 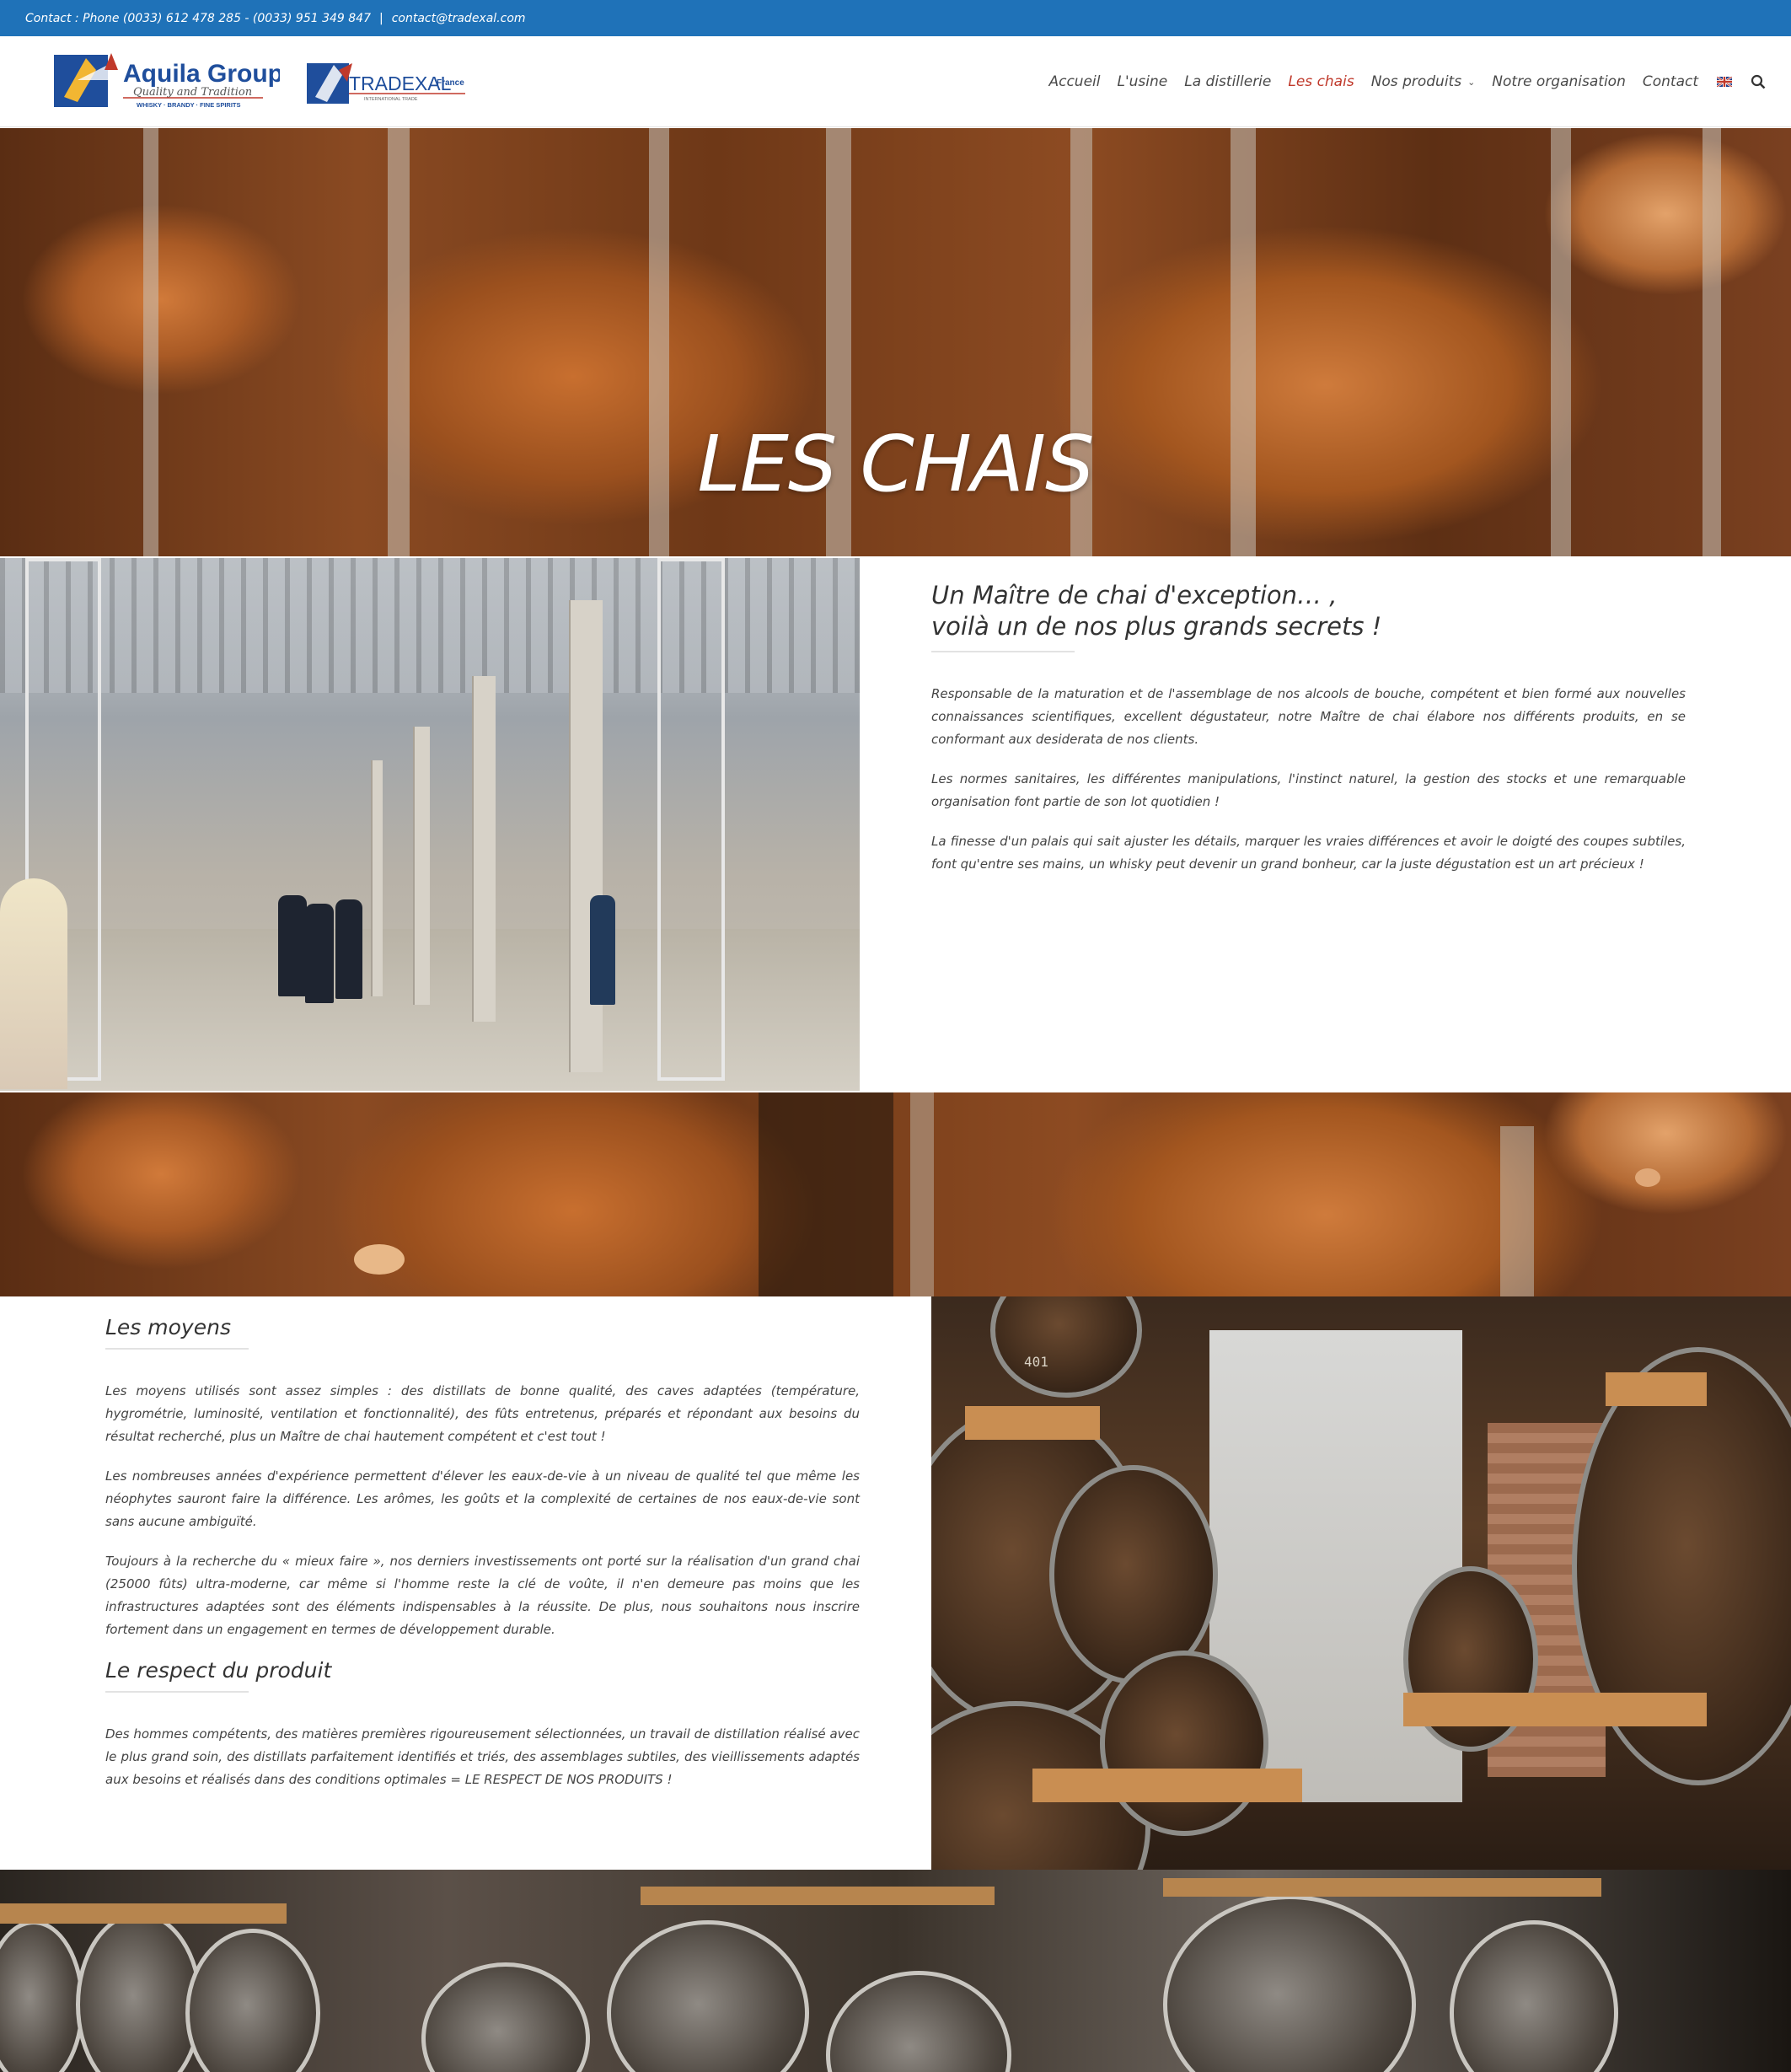 What do you see at coordinates (1156, 626) in the screenshot?
I see `maitre-heading-line2: voilà un de nos plus grands secrets !` at bounding box center [1156, 626].